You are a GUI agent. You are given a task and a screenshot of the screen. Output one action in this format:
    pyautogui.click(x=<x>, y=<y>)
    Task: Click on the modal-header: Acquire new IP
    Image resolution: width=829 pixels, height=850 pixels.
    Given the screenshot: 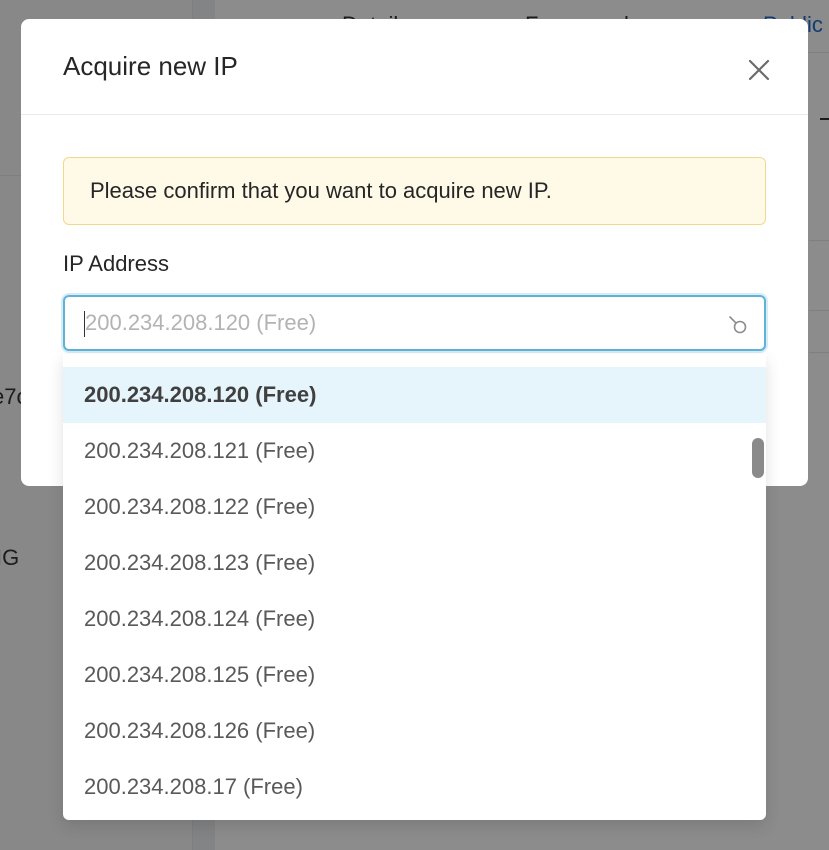 What is the action you would take?
    pyautogui.click(x=414, y=67)
    